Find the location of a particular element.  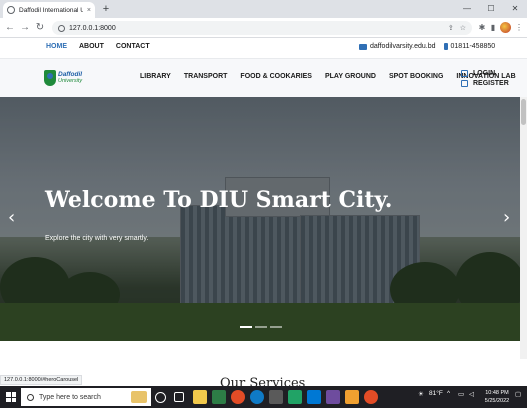

page-scrollbar is located at coordinates (523, 228).